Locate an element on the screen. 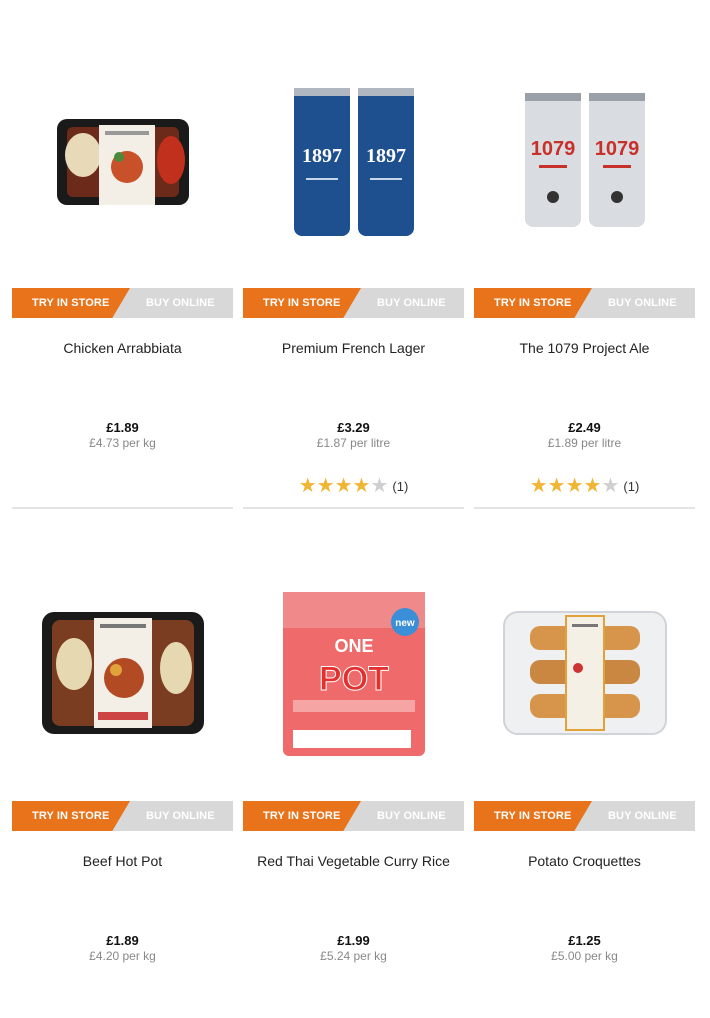  product-image: ONE POT new is located at coordinates (353, 673).